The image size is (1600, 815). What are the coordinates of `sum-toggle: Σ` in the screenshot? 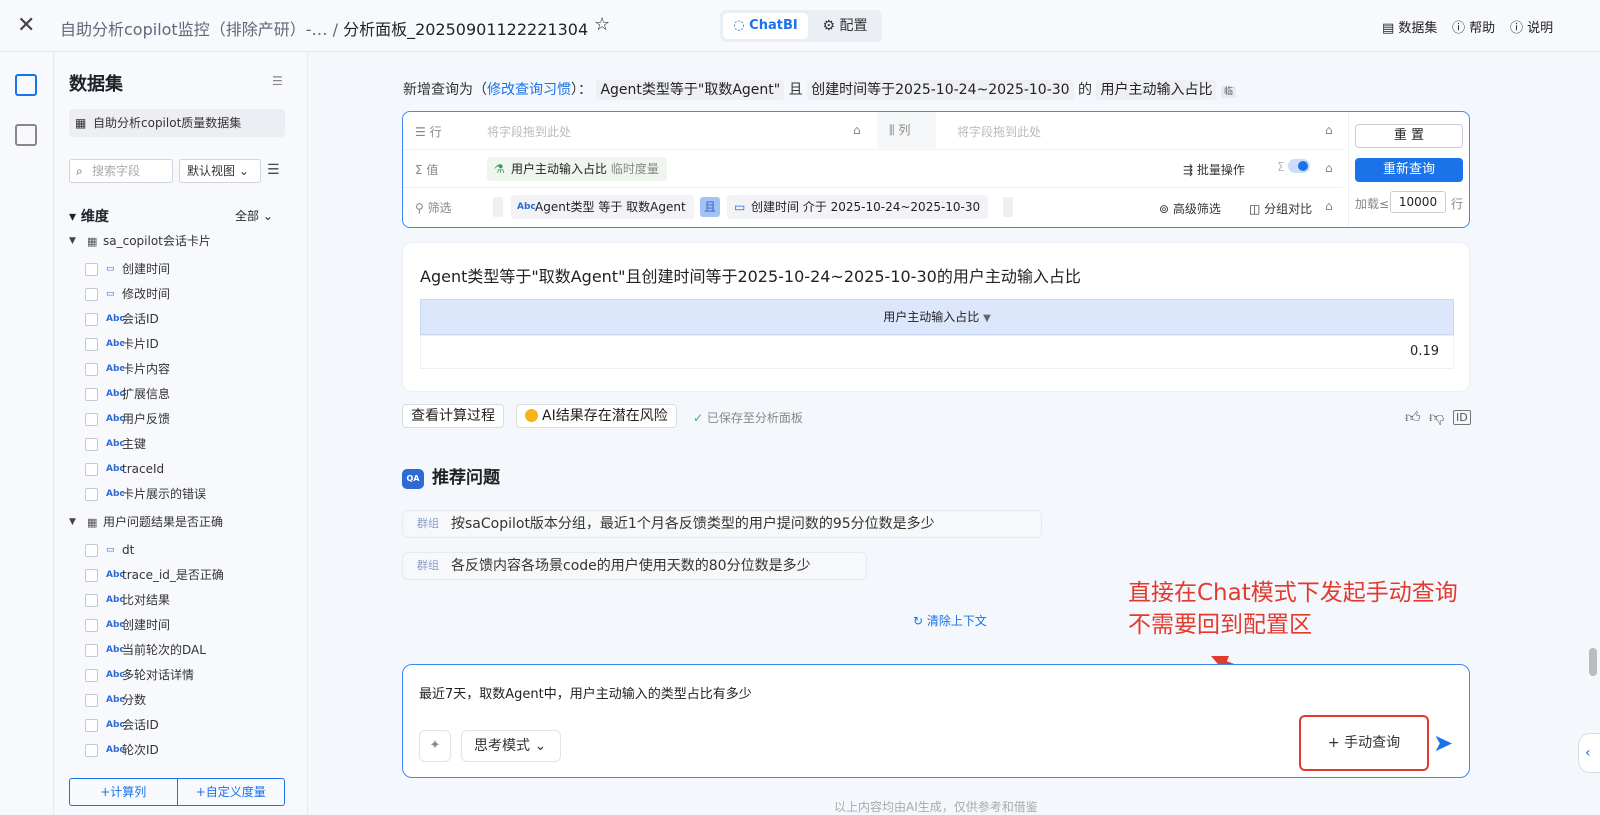 It's located at (1294, 166).